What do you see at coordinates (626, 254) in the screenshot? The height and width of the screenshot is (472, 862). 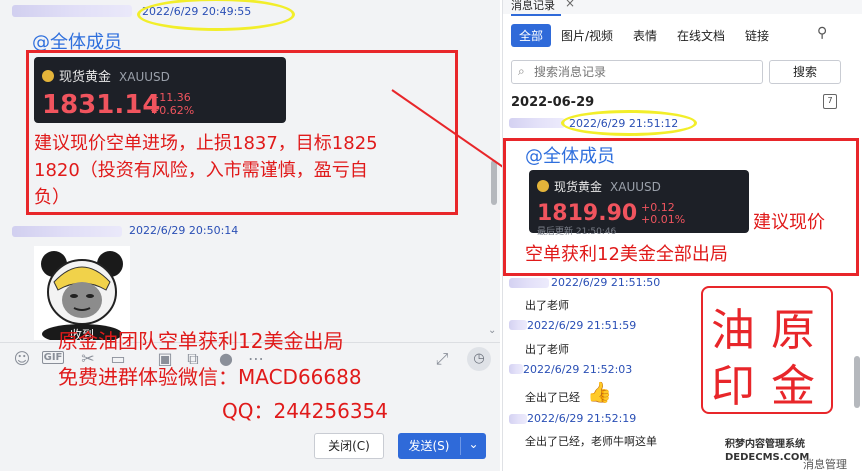 I see `message-text-2: 空单获利12美金全部出局` at bounding box center [626, 254].